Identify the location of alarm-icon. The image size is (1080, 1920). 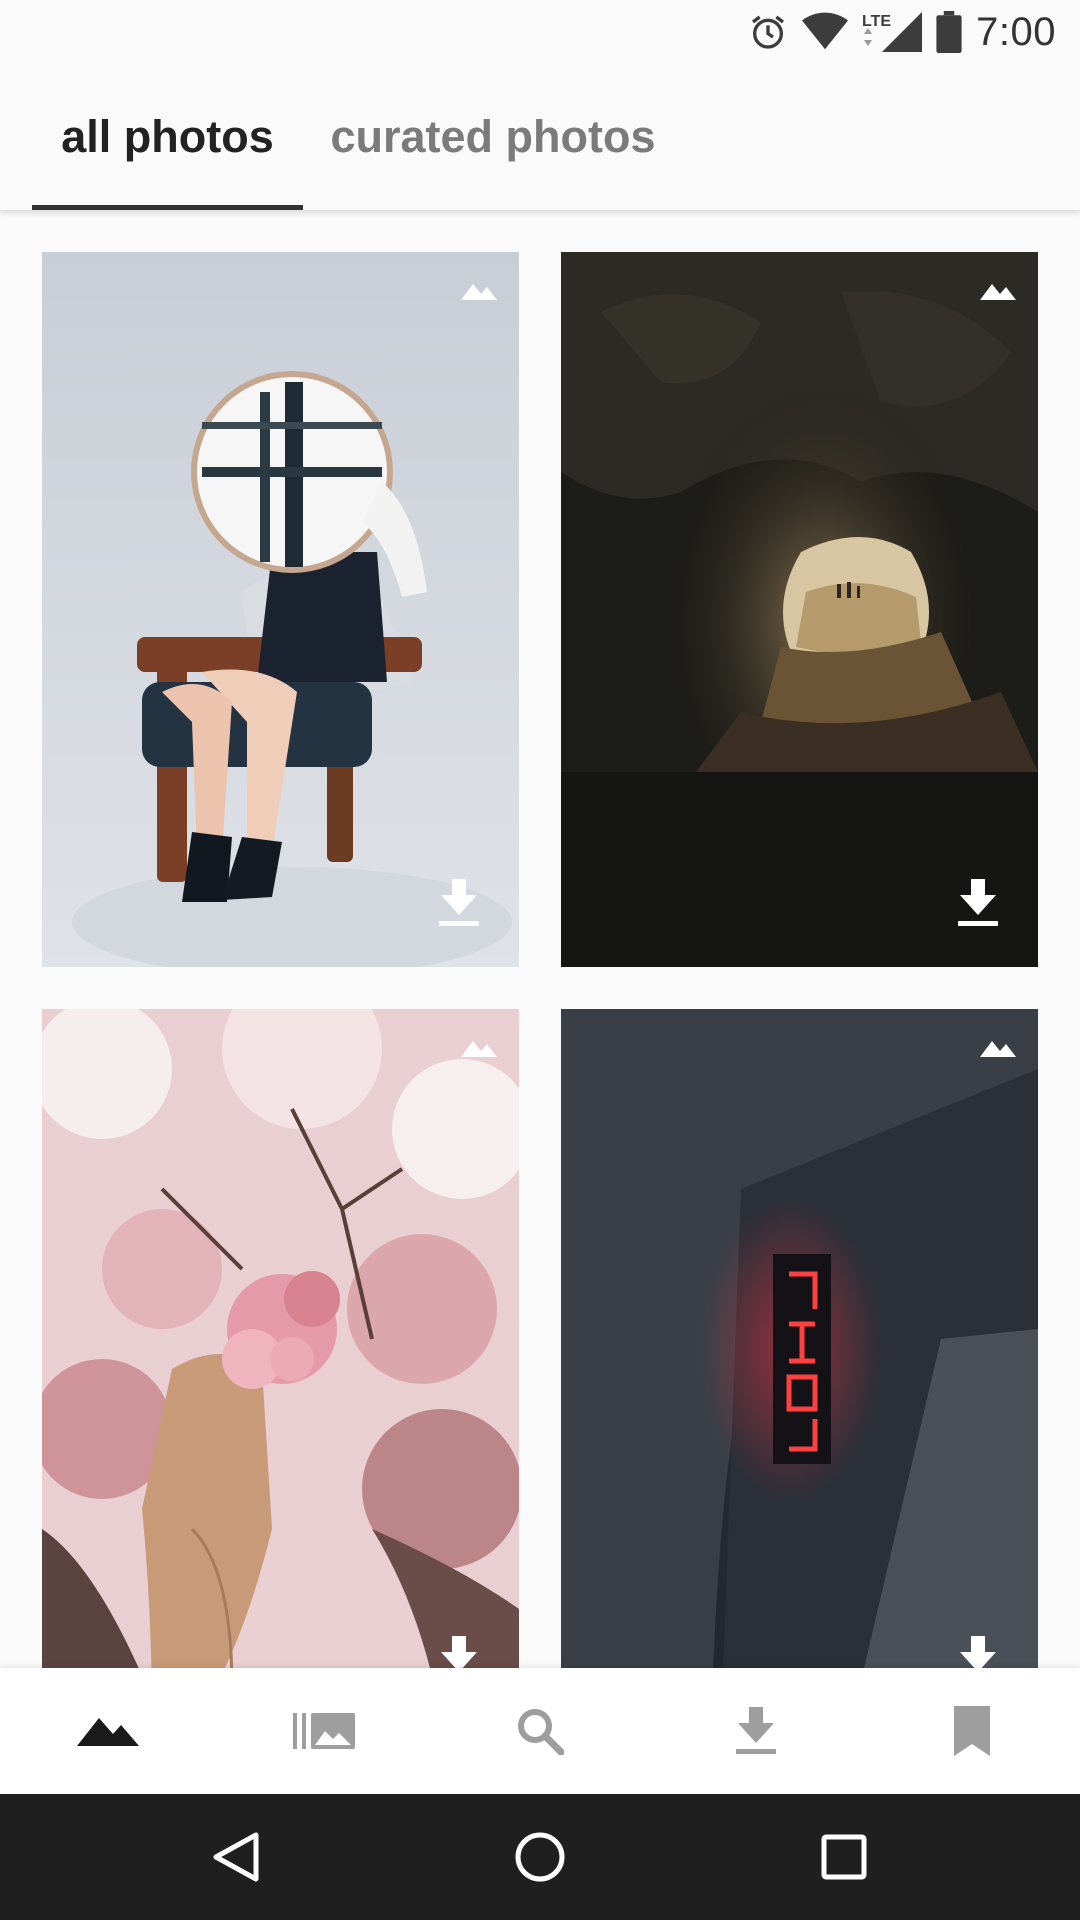
(768, 32).